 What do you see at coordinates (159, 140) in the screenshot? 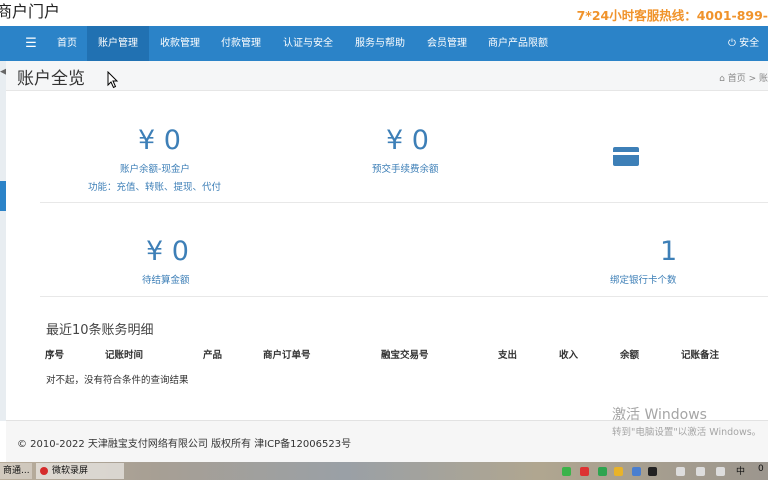
I see `cash-balance-amount: ¥ 0` at bounding box center [159, 140].